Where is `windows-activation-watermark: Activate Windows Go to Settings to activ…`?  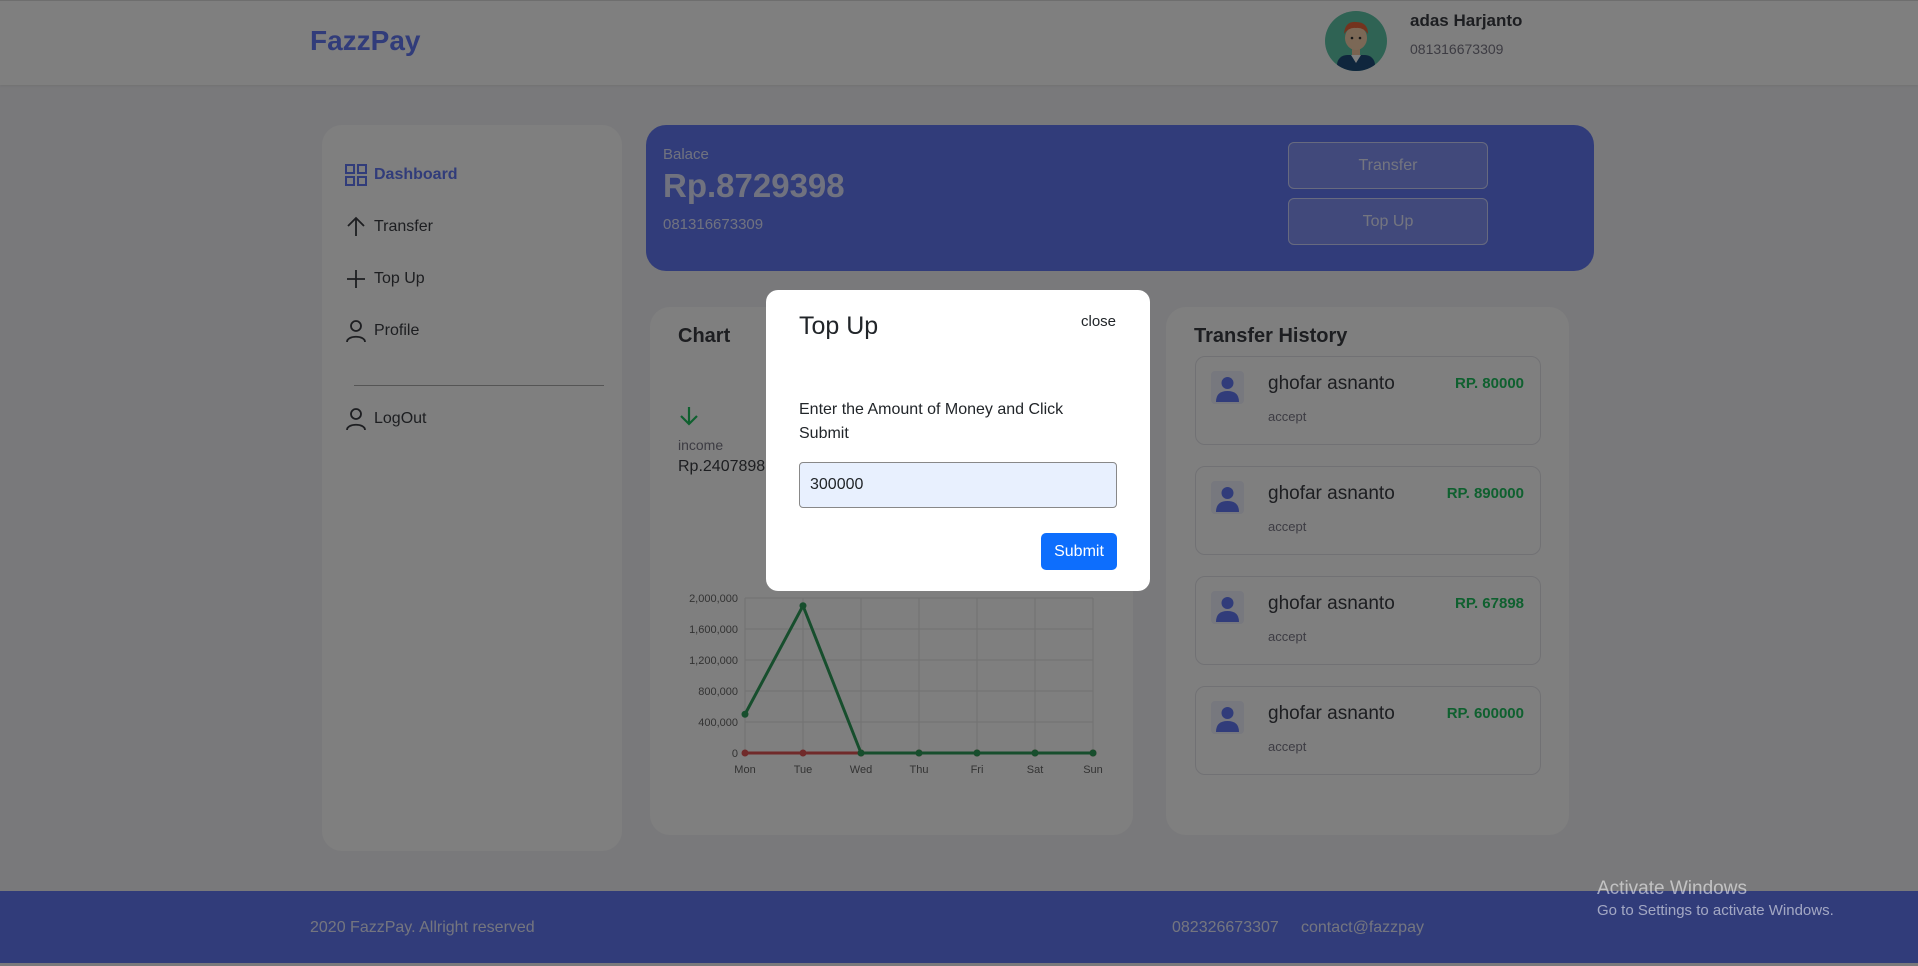
windows-activation-watermark: Activate Windows Go to Settings to activ… is located at coordinates (1715, 898).